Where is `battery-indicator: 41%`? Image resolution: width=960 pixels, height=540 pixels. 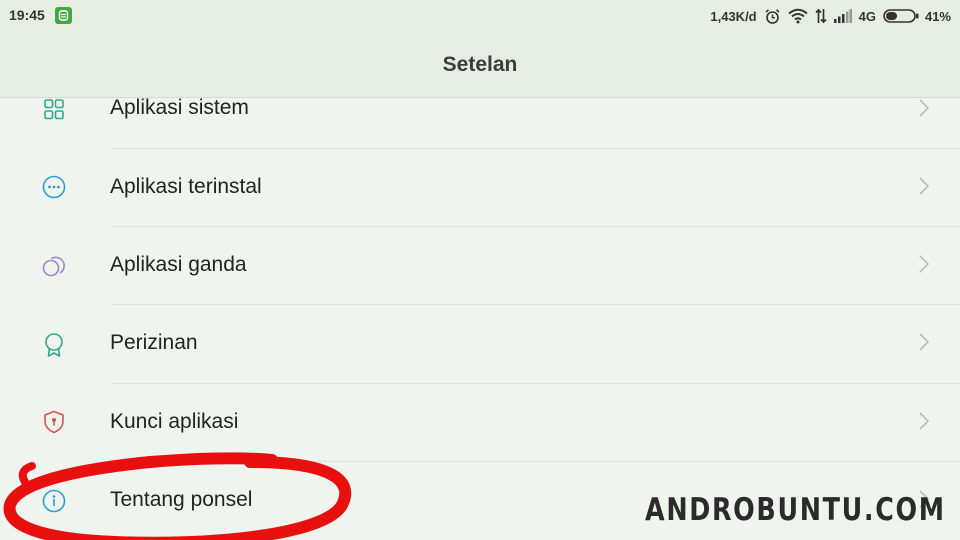 battery-indicator: 41% is located at coordinates (917, 16).